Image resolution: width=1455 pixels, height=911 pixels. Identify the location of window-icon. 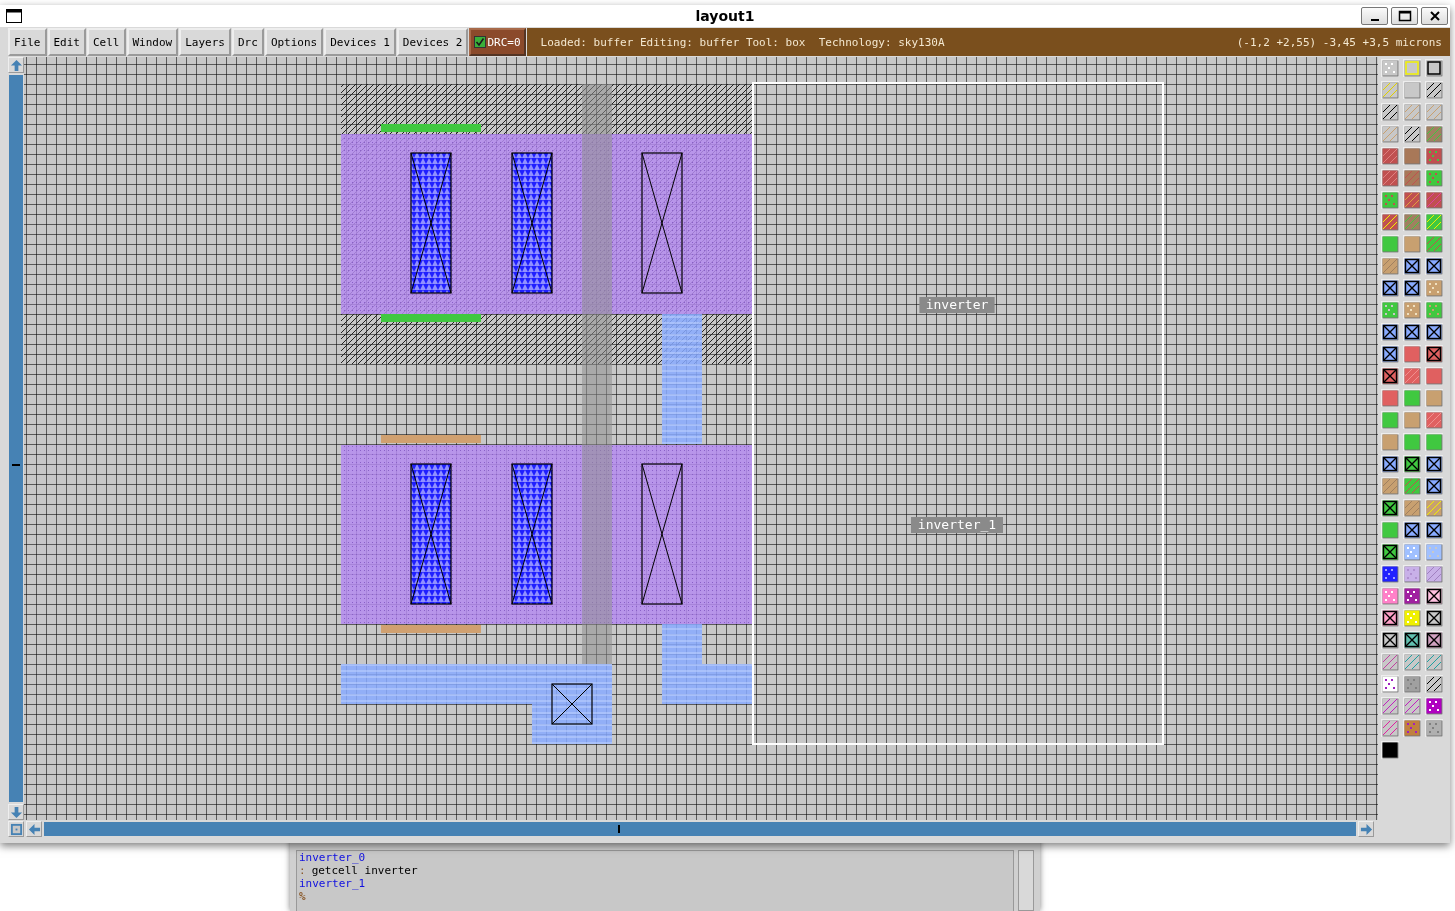
(14, 16).